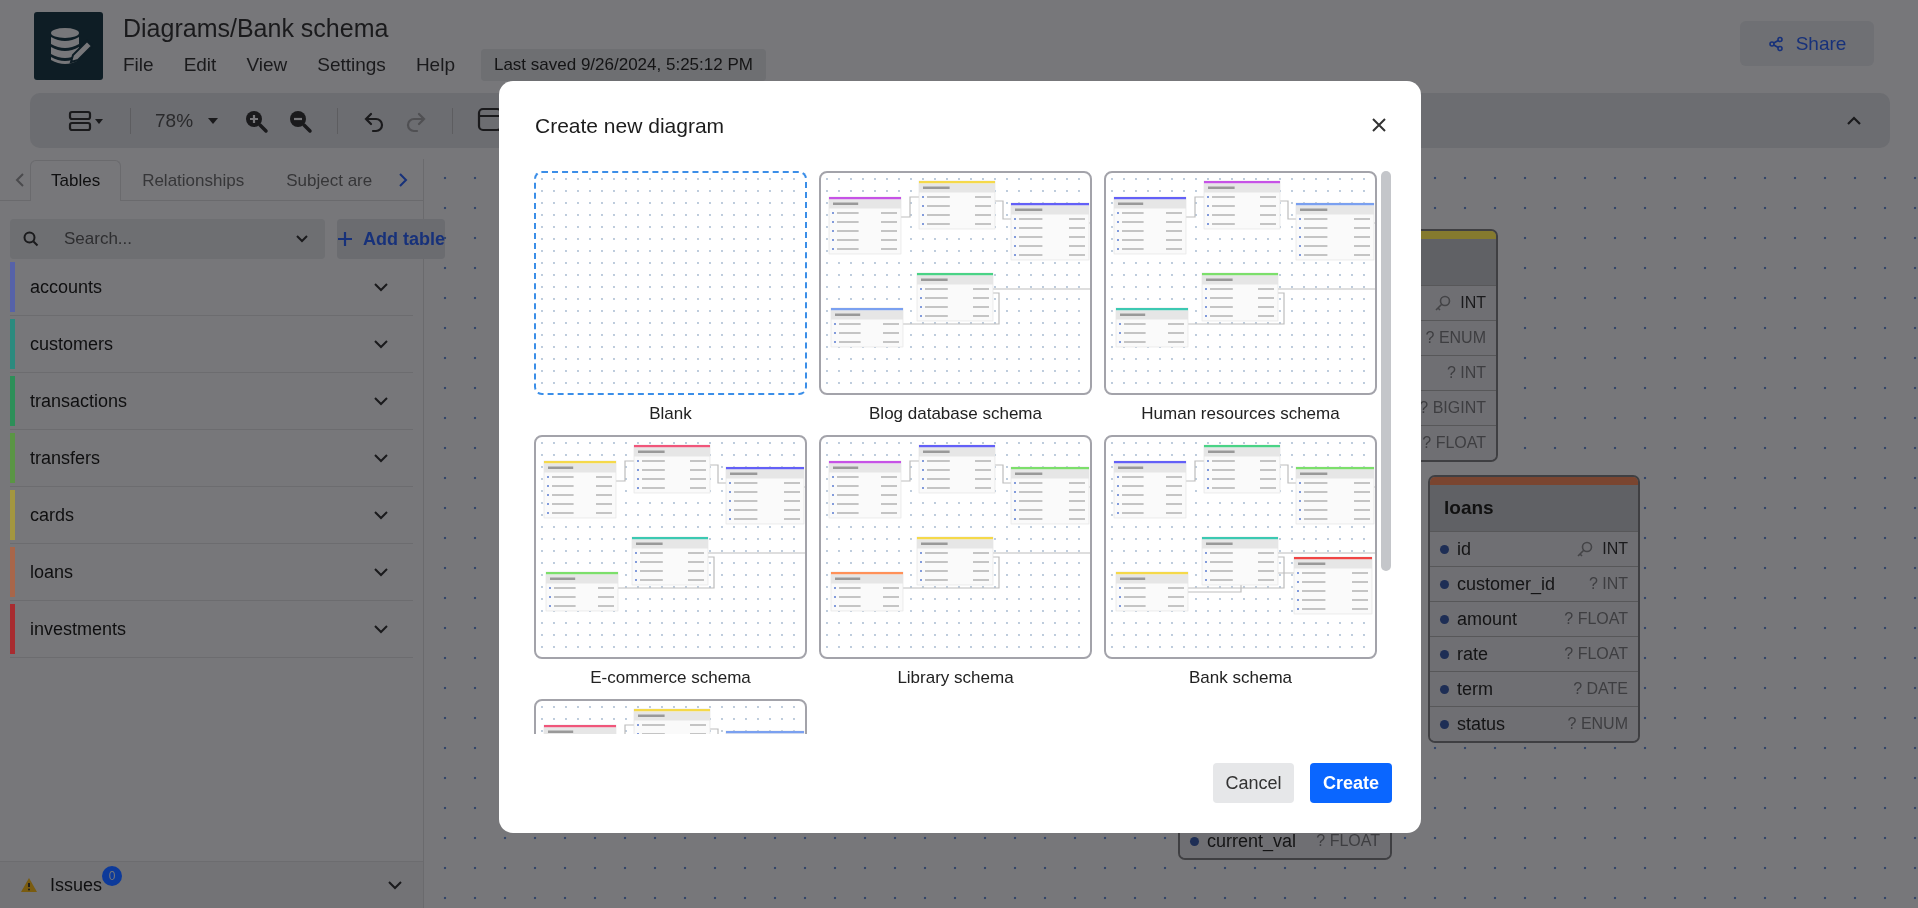  What do you see at coordinates (435, 65) in the screenshot?
I see `menu-item: Help` at bounding box center [435, 65].